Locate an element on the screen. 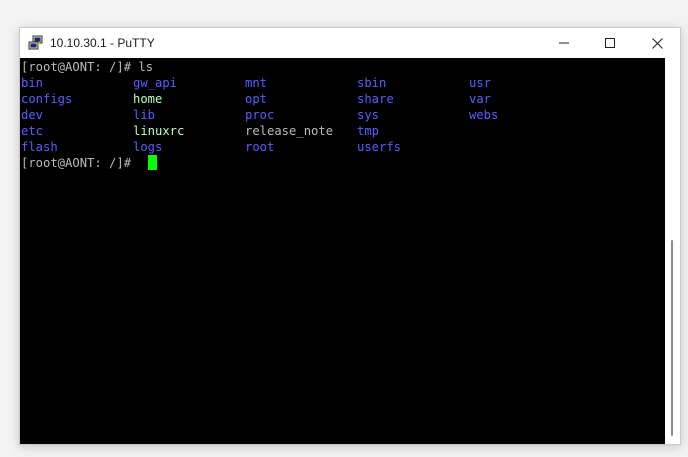 This screenshot has width=688, height=457. window-title: 10.10.30.1 - PuTTY is located at coordinates (102, 43).